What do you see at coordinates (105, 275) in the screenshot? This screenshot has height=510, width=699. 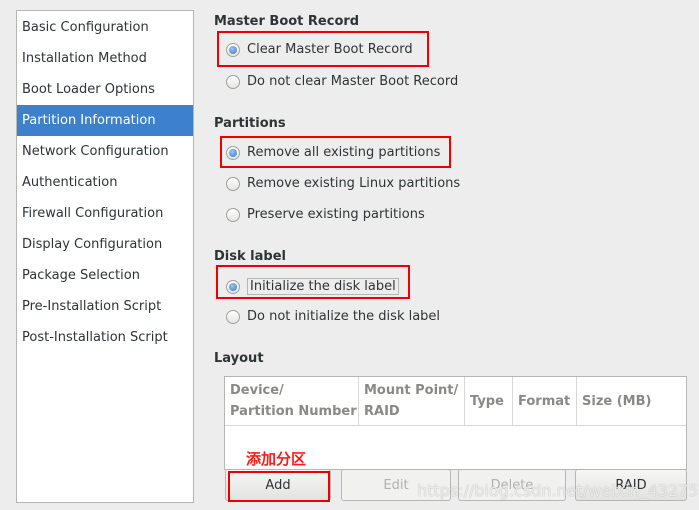 I see `sidebar-item-package-selection: Package Selection` at bounding box center [105, 275].